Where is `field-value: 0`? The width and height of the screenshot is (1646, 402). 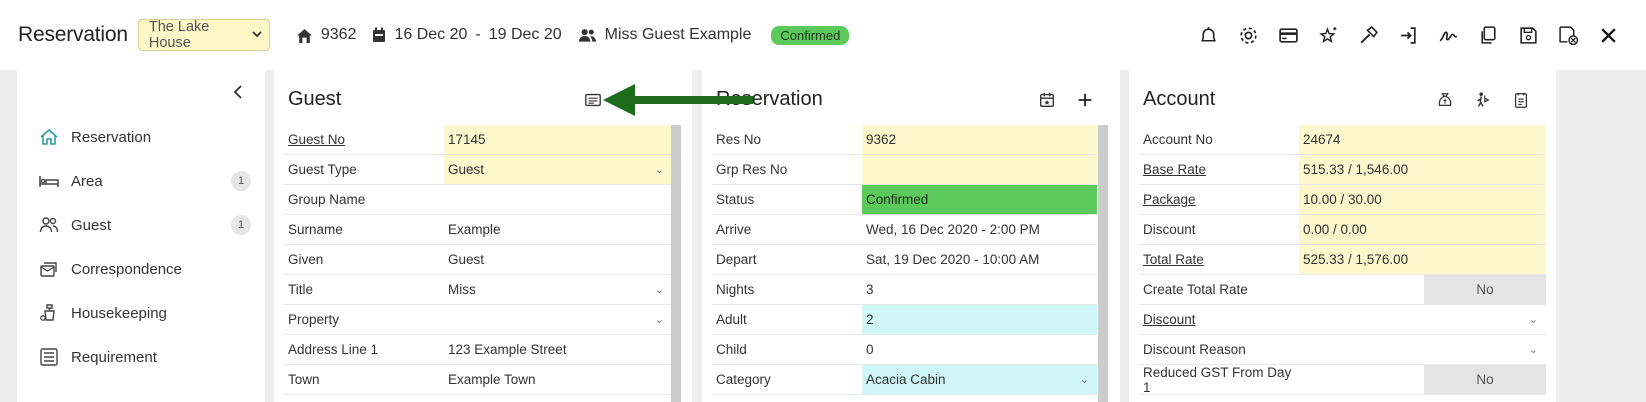
field-value: 0 is located at coordinates (870, 349).